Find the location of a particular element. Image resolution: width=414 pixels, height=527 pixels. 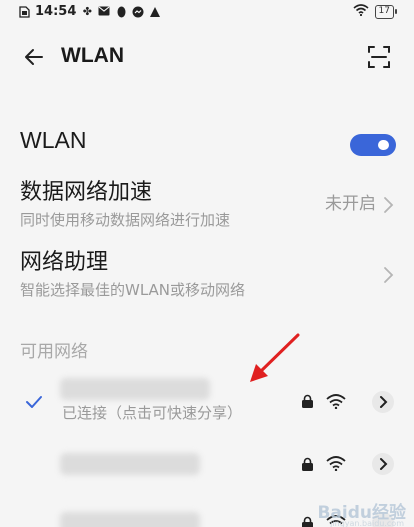

wlan-label: WLAN is located at coordinates (53, 140).